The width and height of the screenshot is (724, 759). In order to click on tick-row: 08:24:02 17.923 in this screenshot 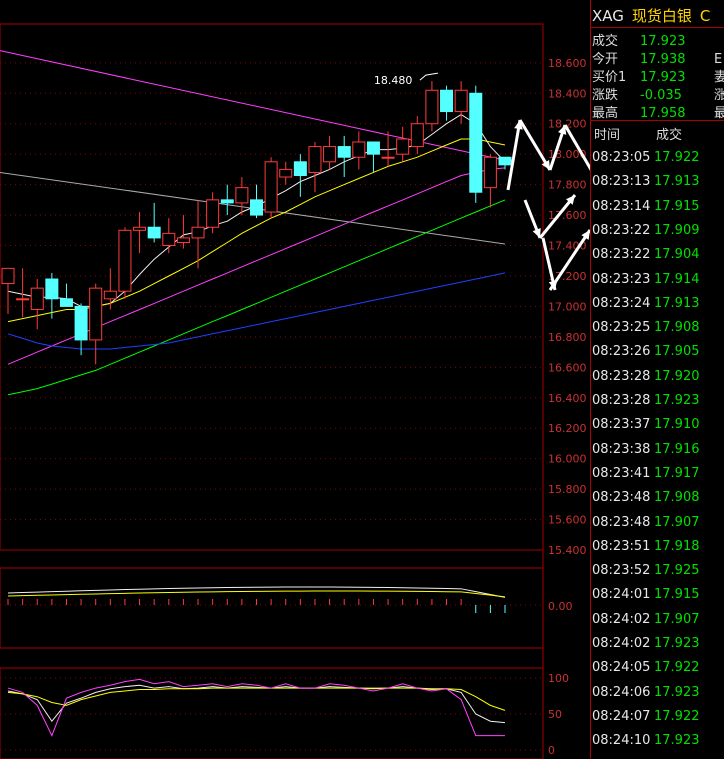, I will do `click(646, 643)`.